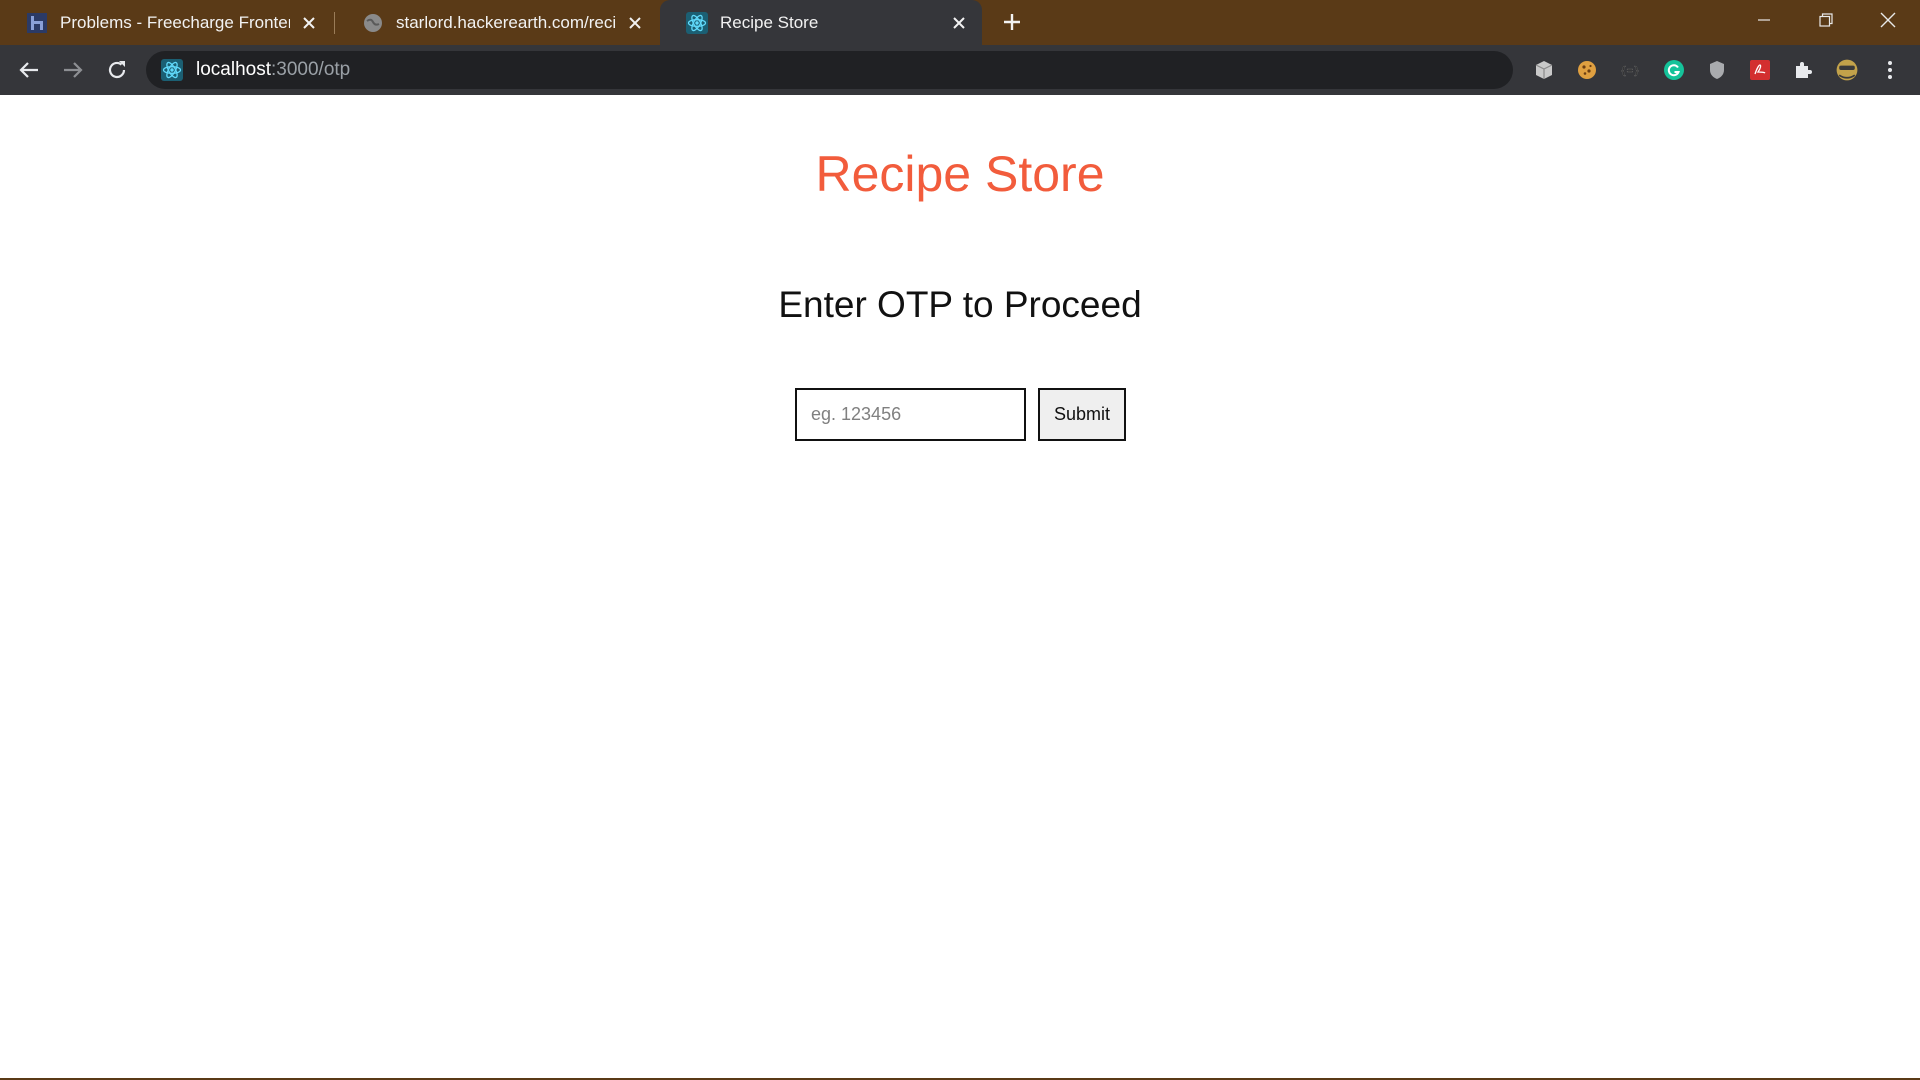  I want to click on otp-input, so click(910, 414).